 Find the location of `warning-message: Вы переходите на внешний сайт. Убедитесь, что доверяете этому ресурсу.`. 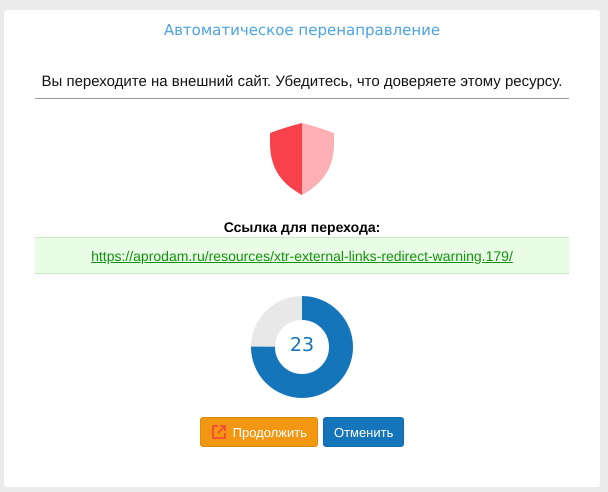

warning-message: Вы переходите на внешний сайт. Убедитесь, что доверяете этому ресурсу. is located at coordinates (302, 81).